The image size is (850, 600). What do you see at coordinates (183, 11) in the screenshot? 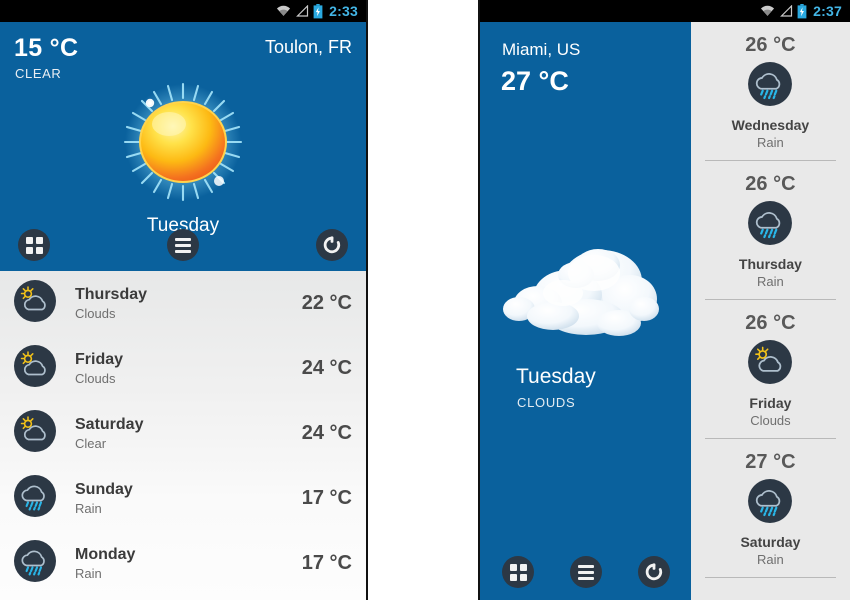
I see `status-bar-left: 2:33` at bounding box center [183, 11].